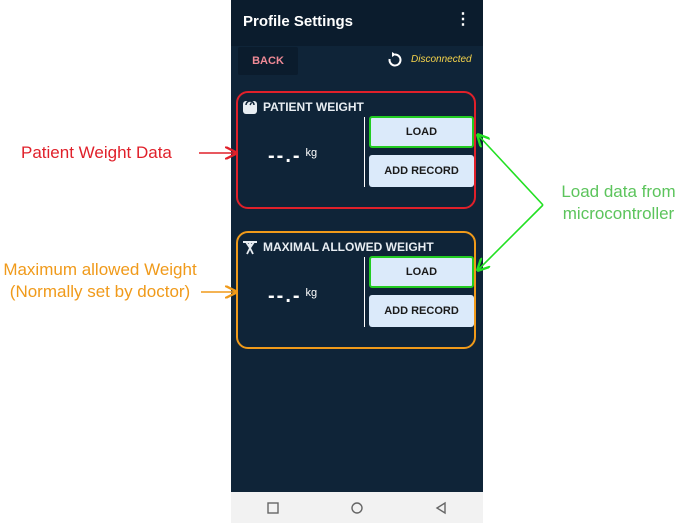 This screenshot has width=688, height=523. I want to click on max-weight-heading: MAXIMAL ALLOWED WEIGHT, so click(338, 247).